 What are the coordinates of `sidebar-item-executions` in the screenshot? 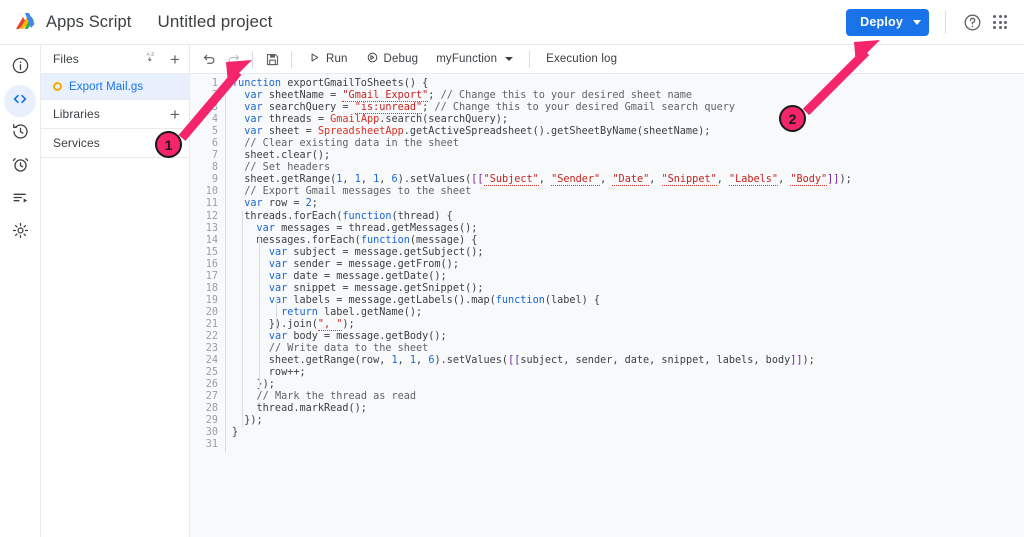 It's located at (20, 200).